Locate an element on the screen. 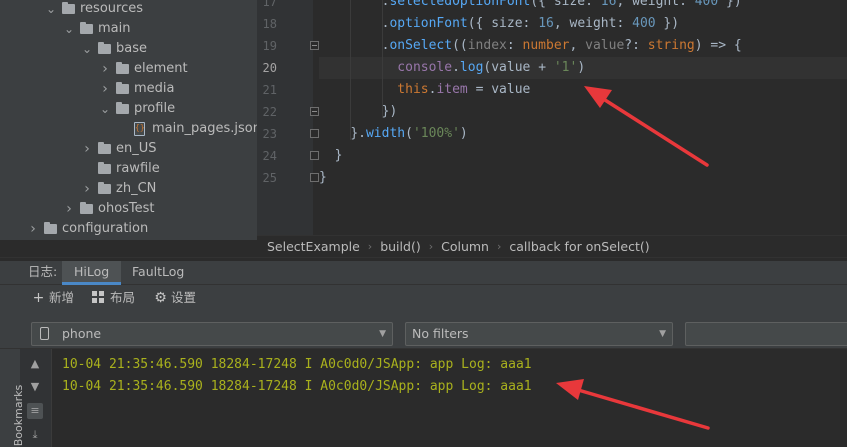 The width and height of the screenshot is (847, 447). tree-item-base: ⌄ base is located at coordinates (128, 49).